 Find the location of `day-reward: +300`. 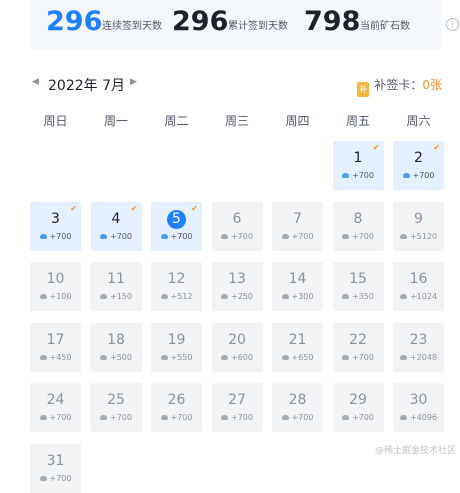

day-reward: +300 is located at coordinates (297, 296).